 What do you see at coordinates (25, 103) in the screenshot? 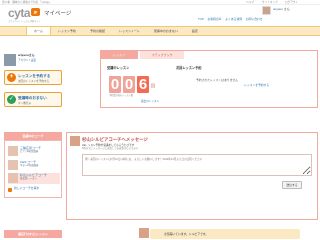
I see `current-lessons-sub: マイ教室.jp` at bounding box center [25, 103].